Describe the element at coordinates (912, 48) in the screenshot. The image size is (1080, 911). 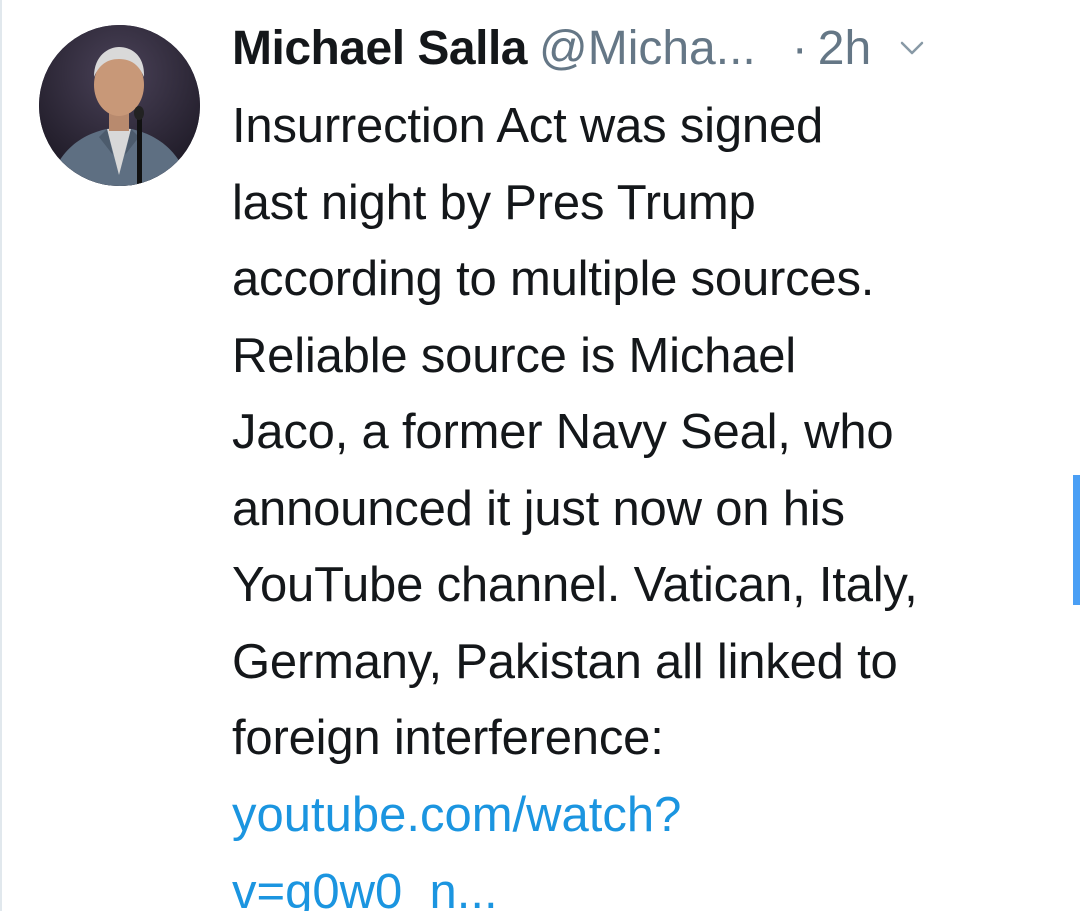
I see `chevron-down-icon` at that location.